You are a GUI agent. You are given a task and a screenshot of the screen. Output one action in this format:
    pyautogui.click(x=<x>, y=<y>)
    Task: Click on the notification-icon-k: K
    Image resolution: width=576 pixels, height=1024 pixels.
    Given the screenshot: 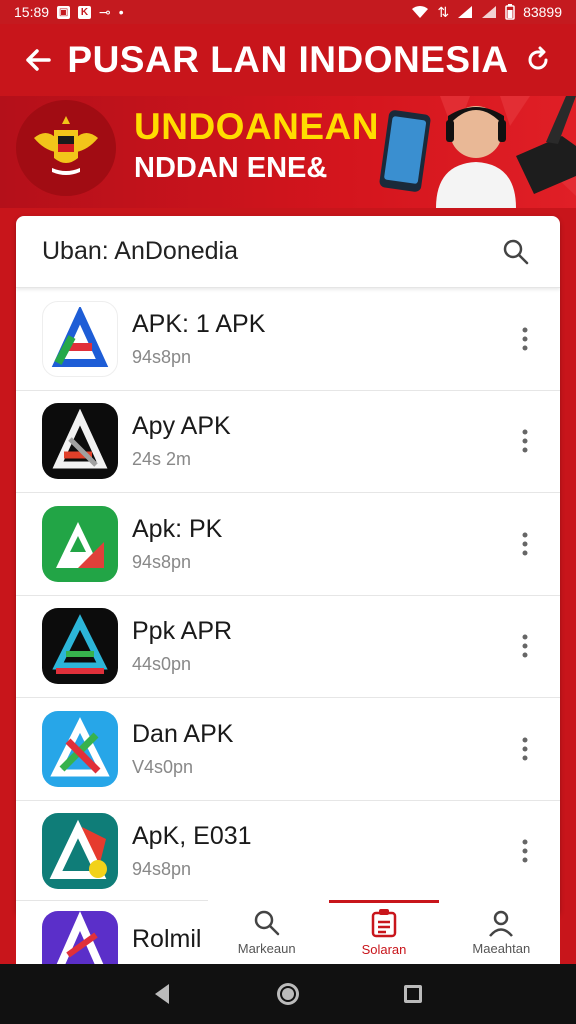 What is the action you would take?
    pyautogui.click(x=85, y=12)
    